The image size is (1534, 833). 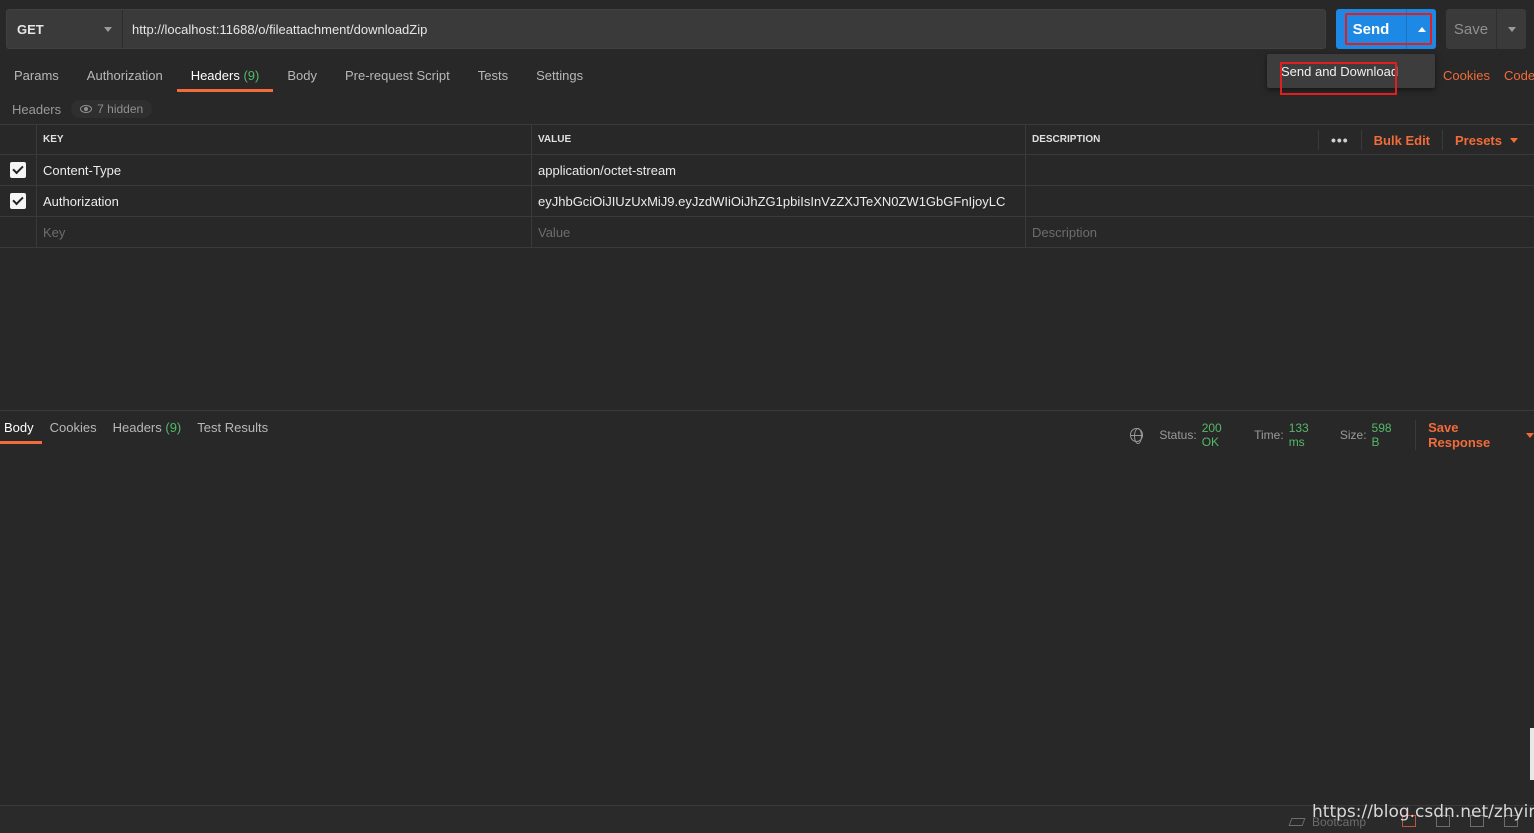 I want to click on status-value: 200 OK, so click(x=1211, y=435).